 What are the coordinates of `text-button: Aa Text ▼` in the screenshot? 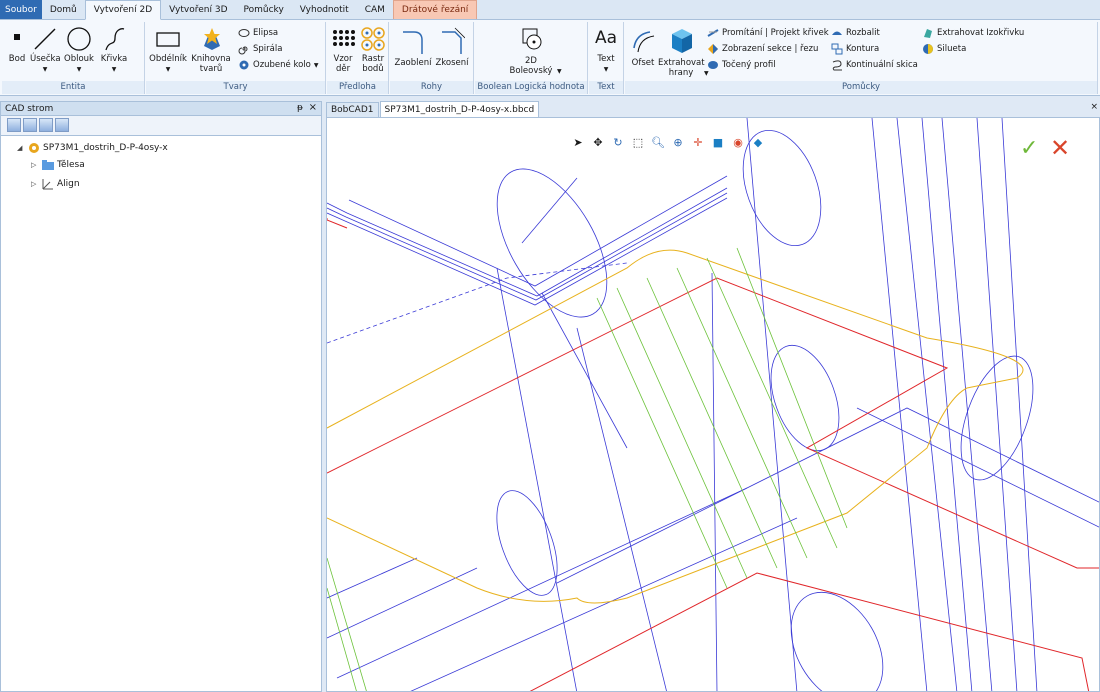 It's located at (606, 50).